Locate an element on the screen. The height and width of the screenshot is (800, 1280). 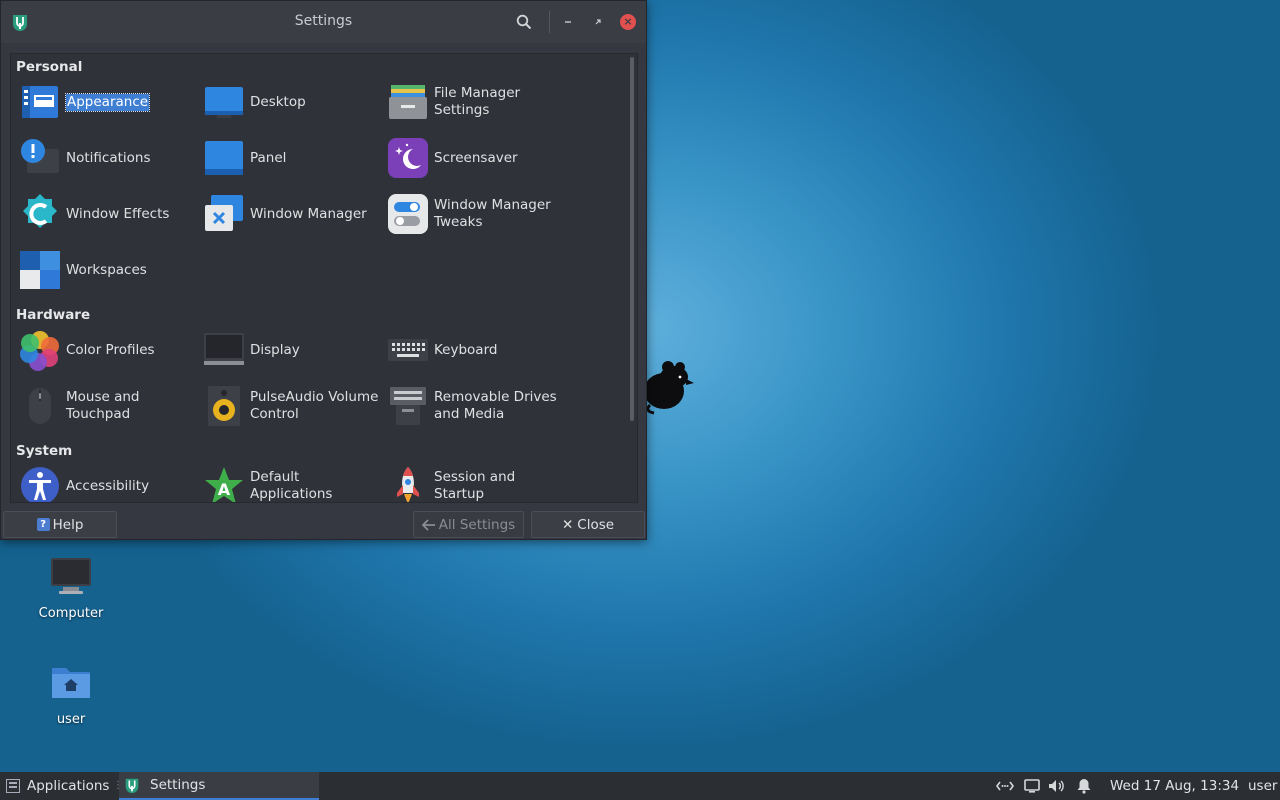
item-screensaver: Screensaver is located at coordinates (452, 158).